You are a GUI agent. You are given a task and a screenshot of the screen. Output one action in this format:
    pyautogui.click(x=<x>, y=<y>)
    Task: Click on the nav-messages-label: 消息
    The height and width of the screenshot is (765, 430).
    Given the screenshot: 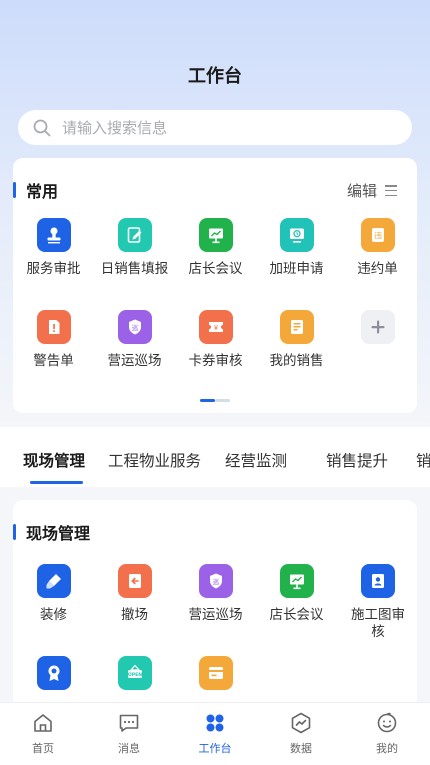 What is the action you would take?
    pyautogui.click(x=129, y=748)
    